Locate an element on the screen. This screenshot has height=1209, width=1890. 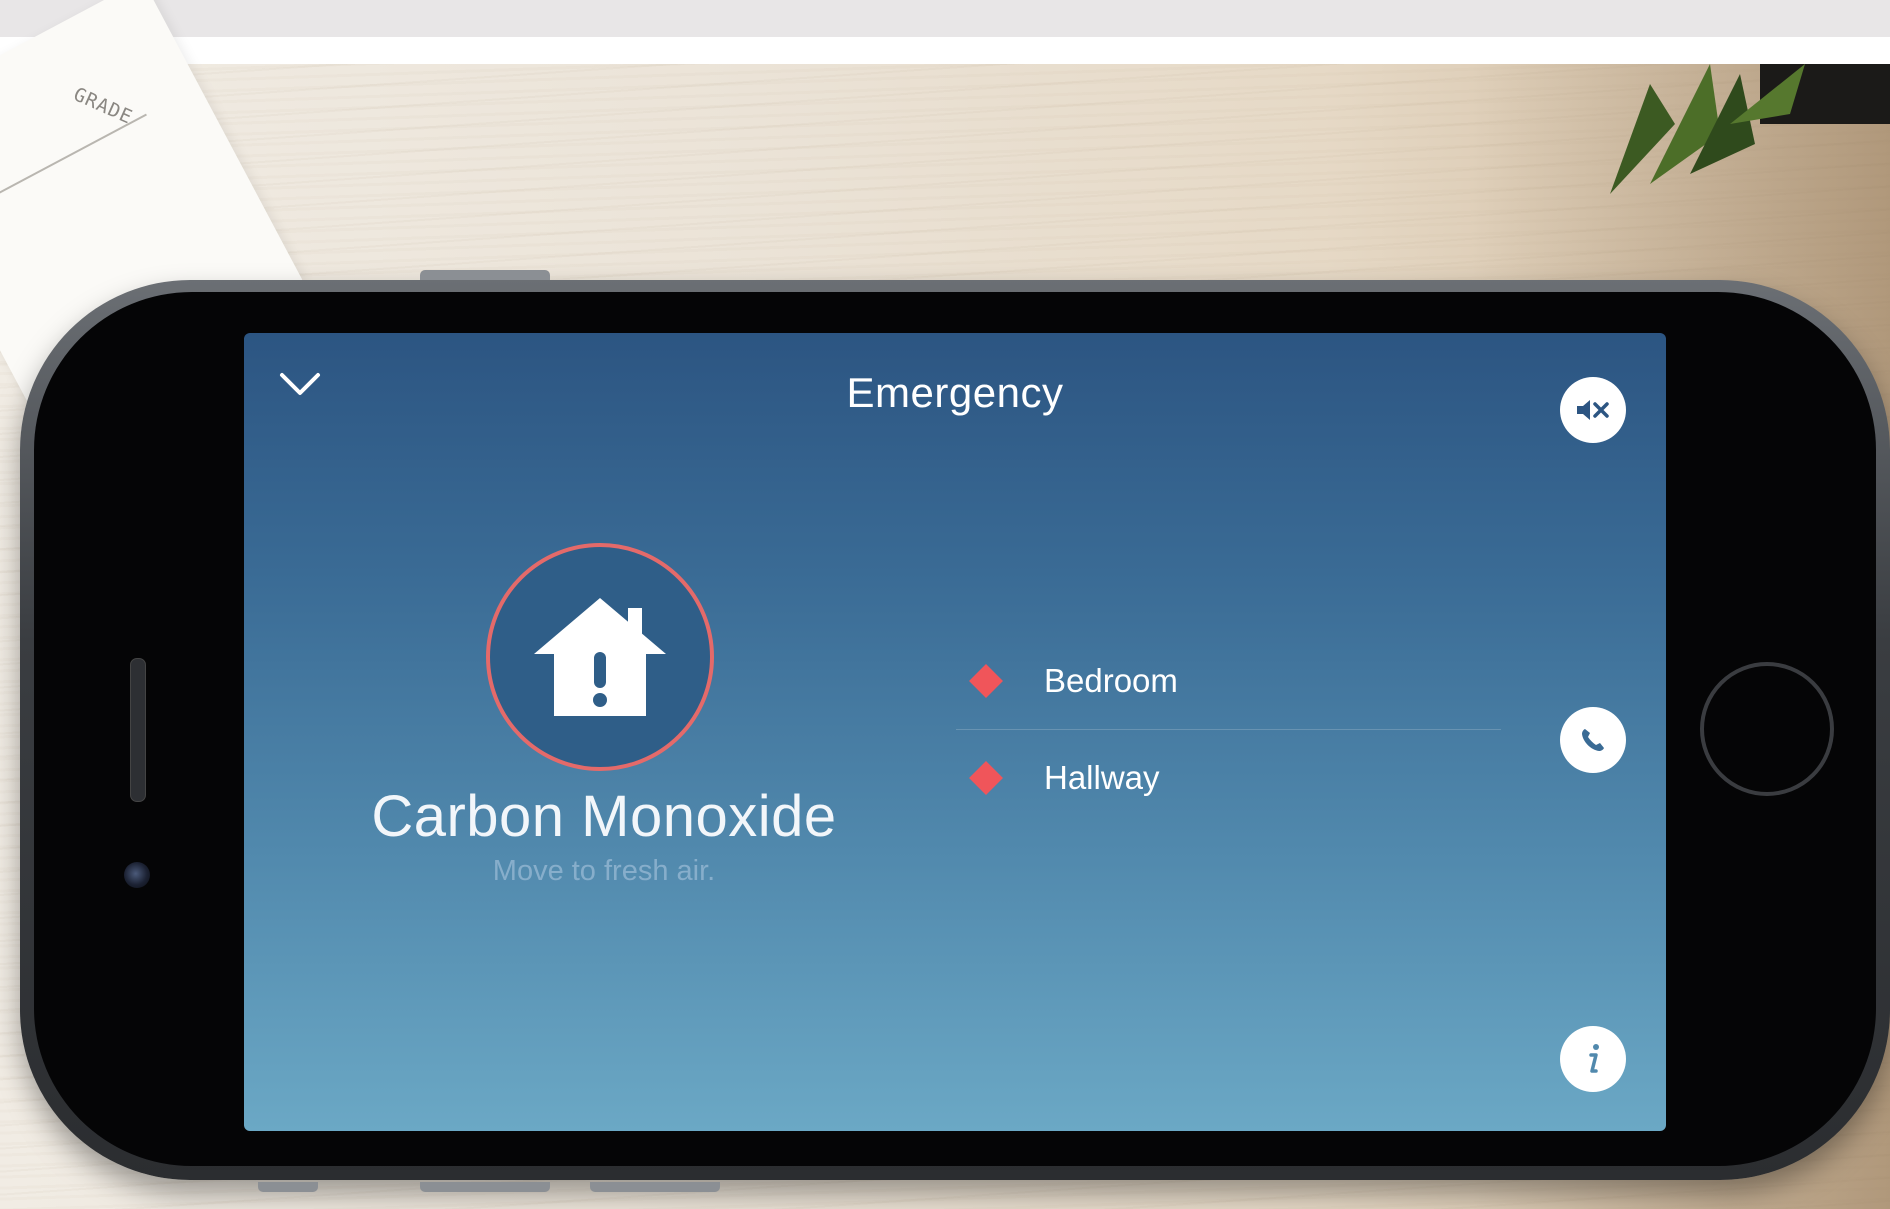
volume-button is located at coordinates (485, 275).